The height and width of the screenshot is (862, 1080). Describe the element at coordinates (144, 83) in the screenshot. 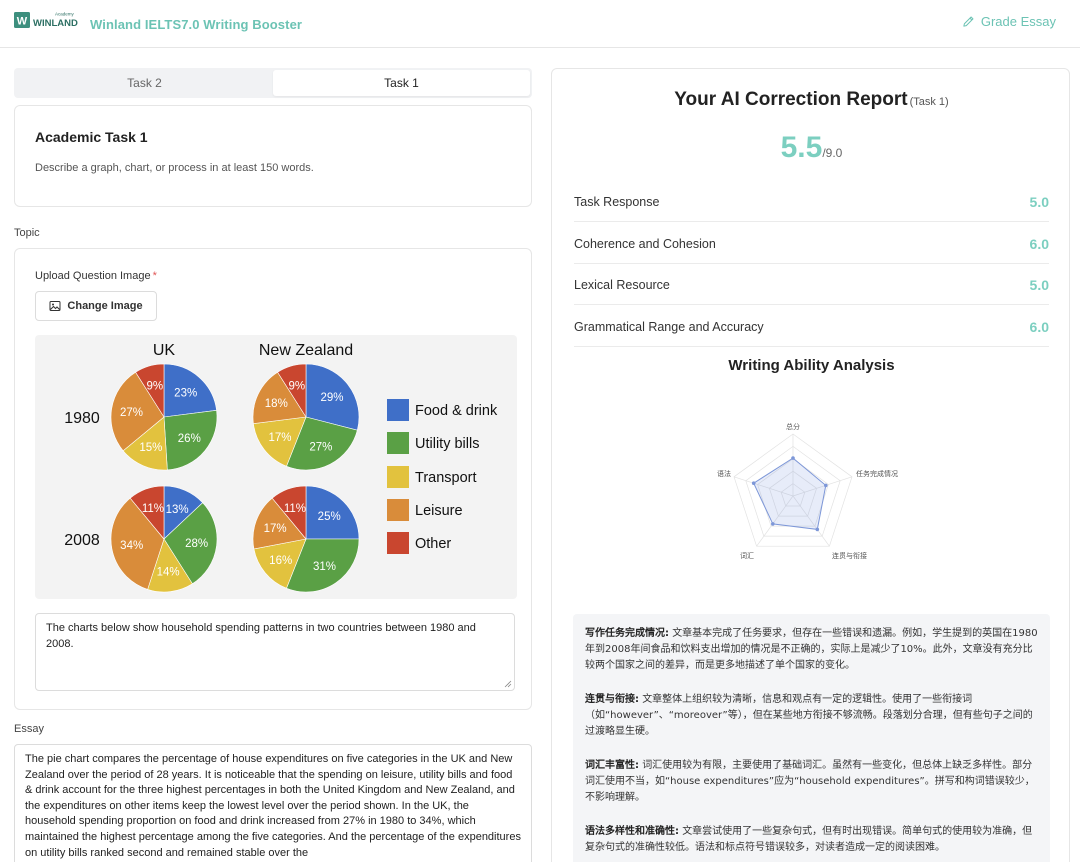

I see `tab-task-2: Task 2` at that location.